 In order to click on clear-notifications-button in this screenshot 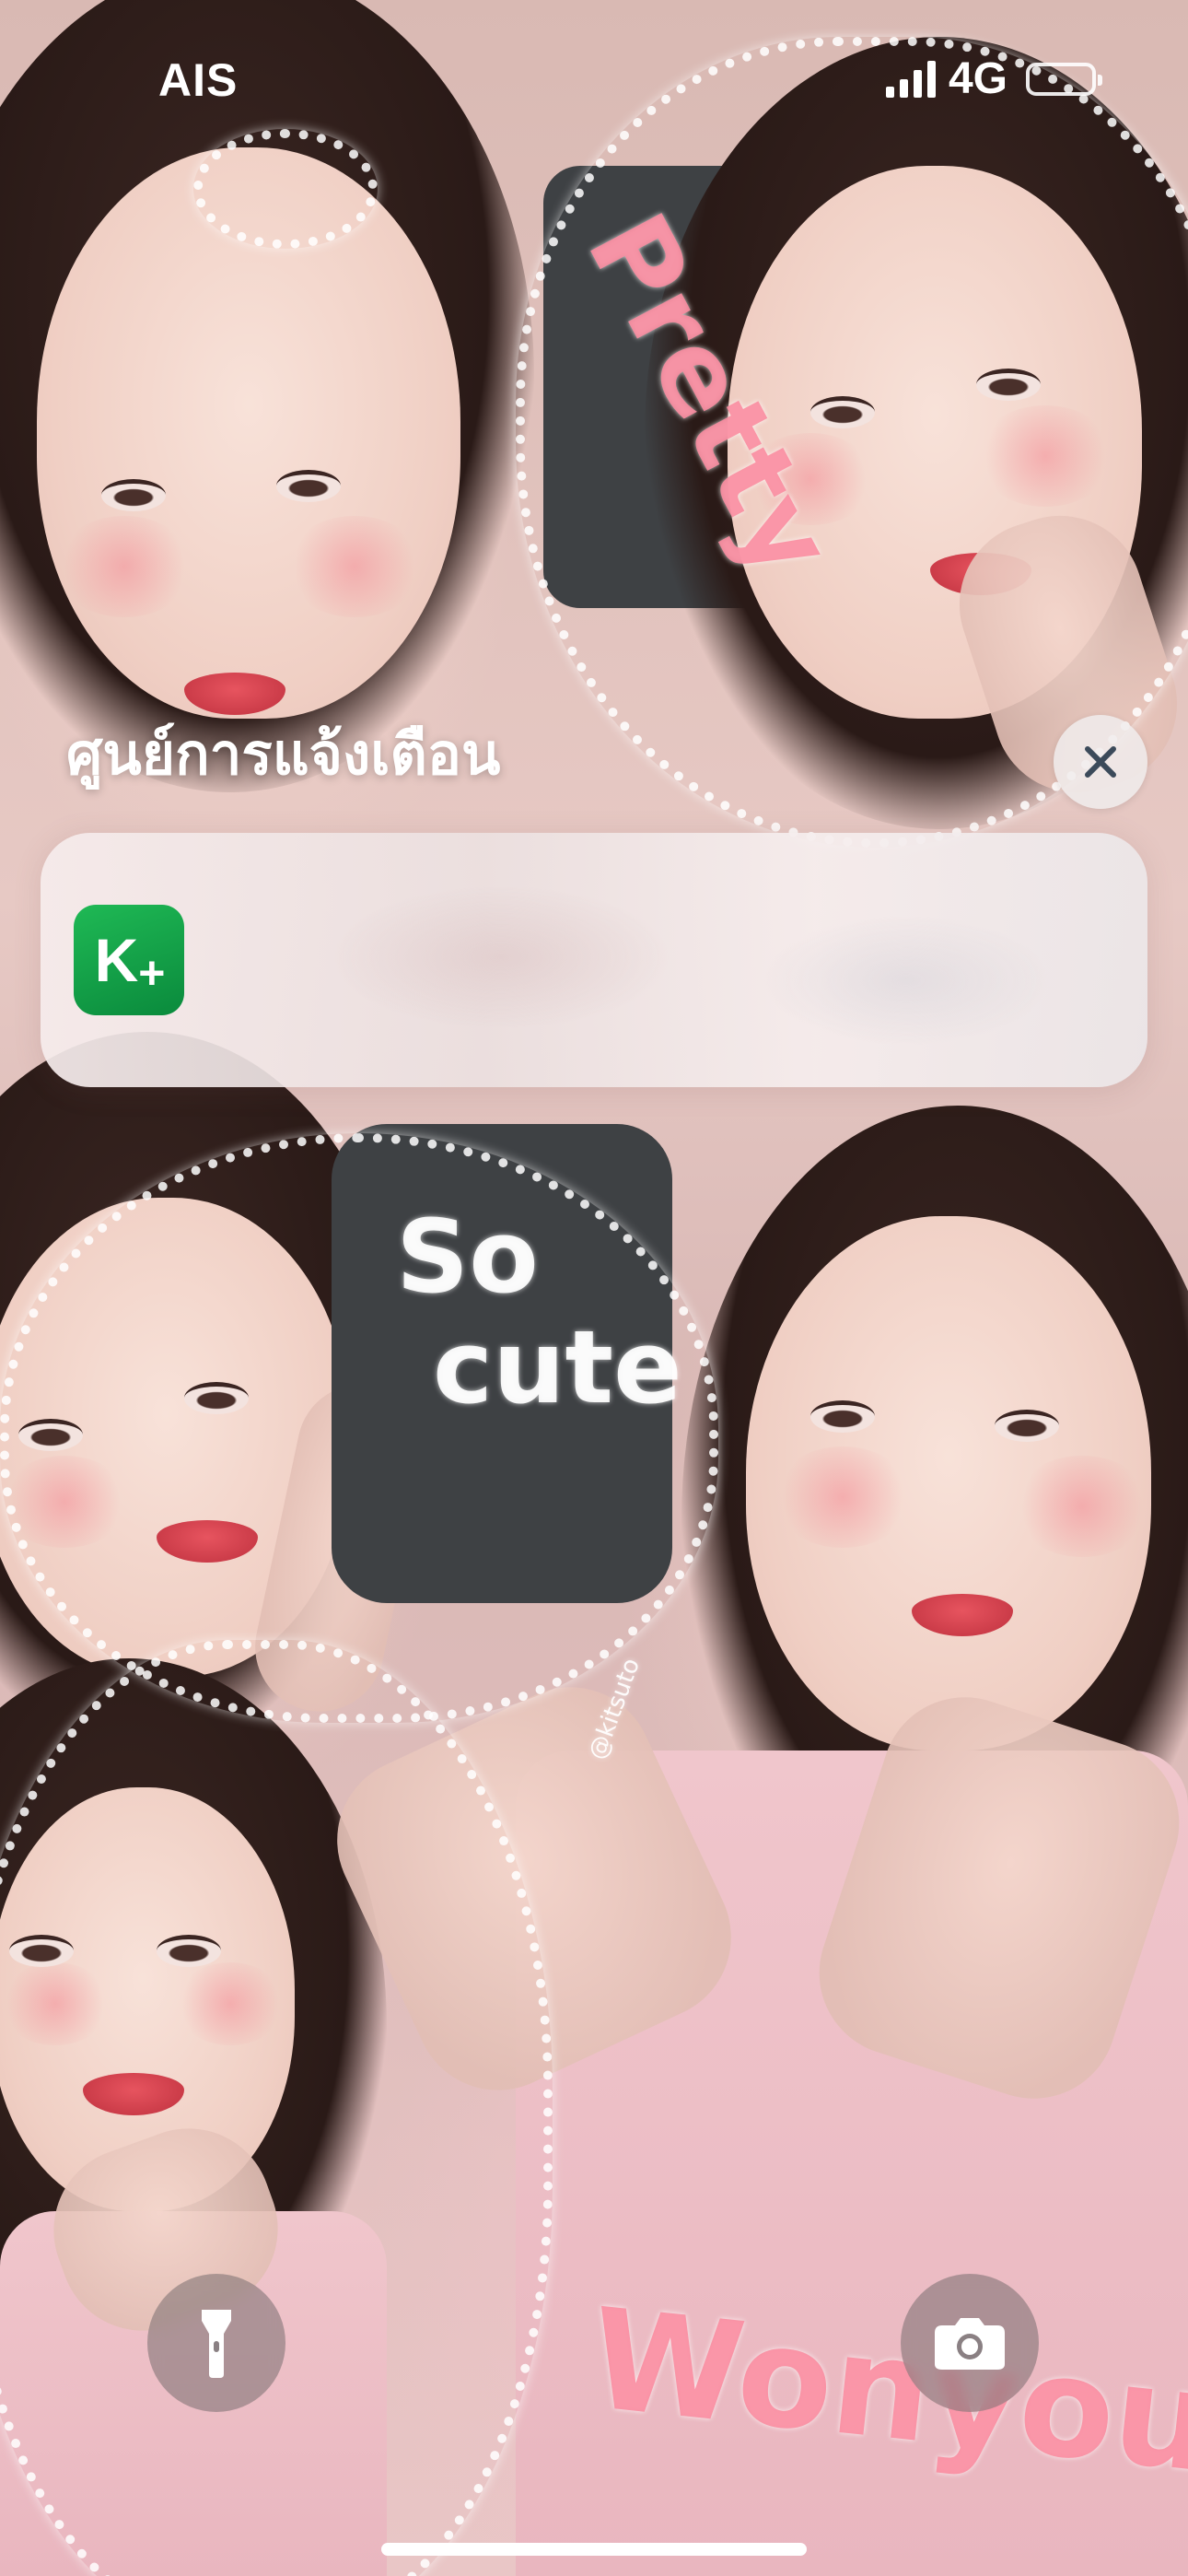, I will do `click(1100, 762)`.